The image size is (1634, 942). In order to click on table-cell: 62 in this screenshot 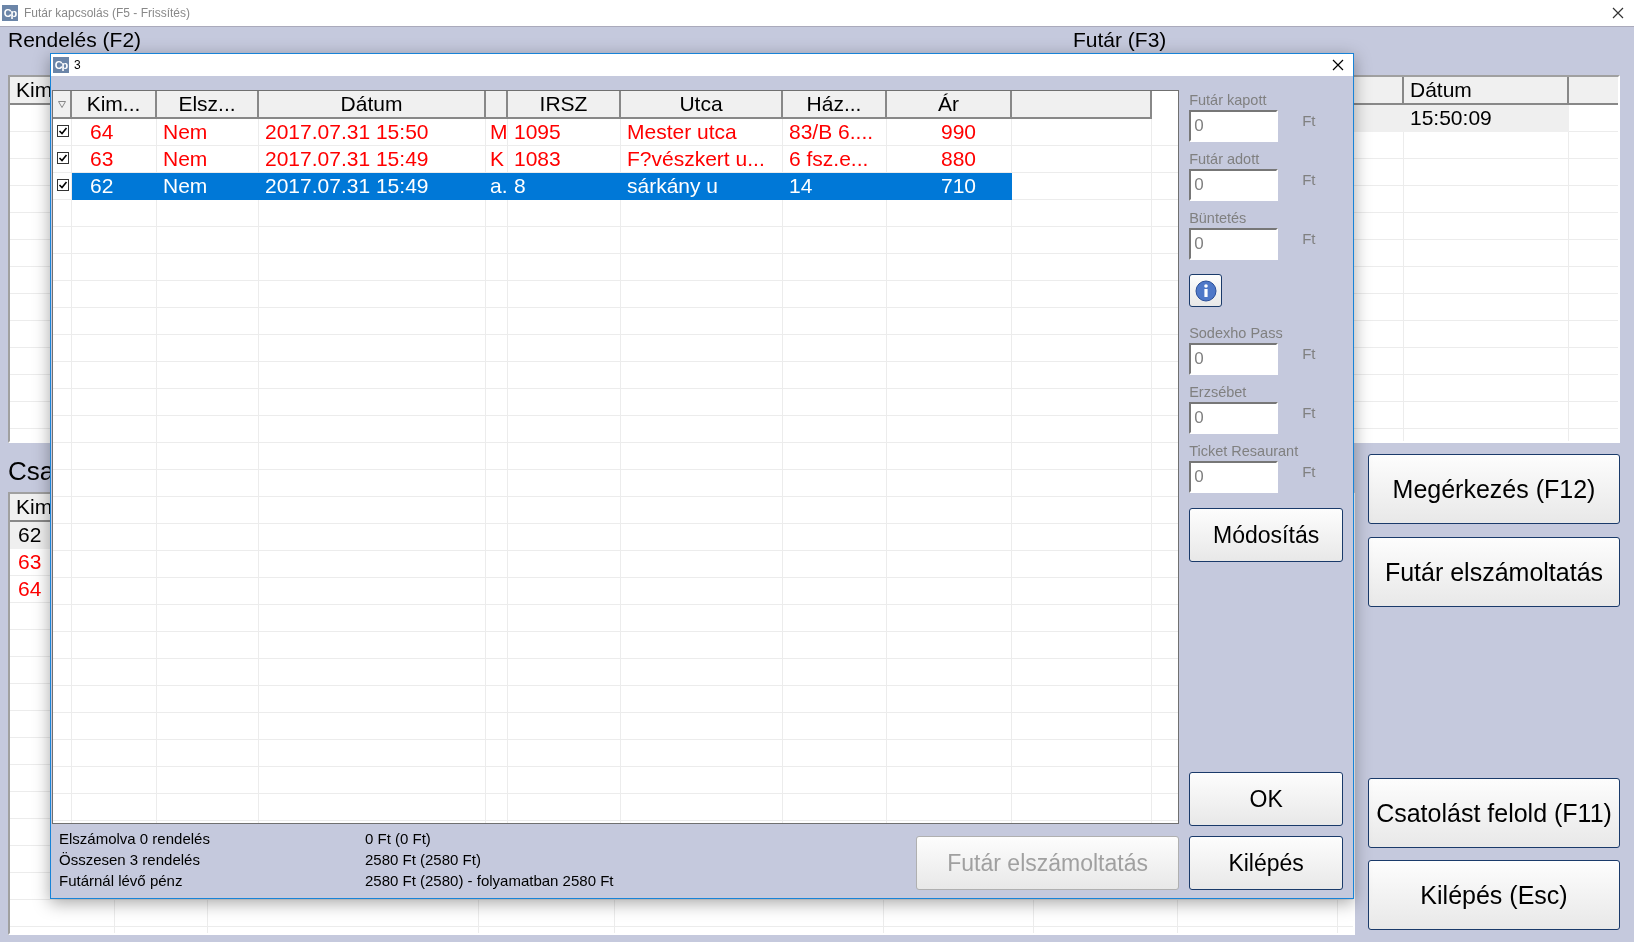, I will do `click(114, 186)`.